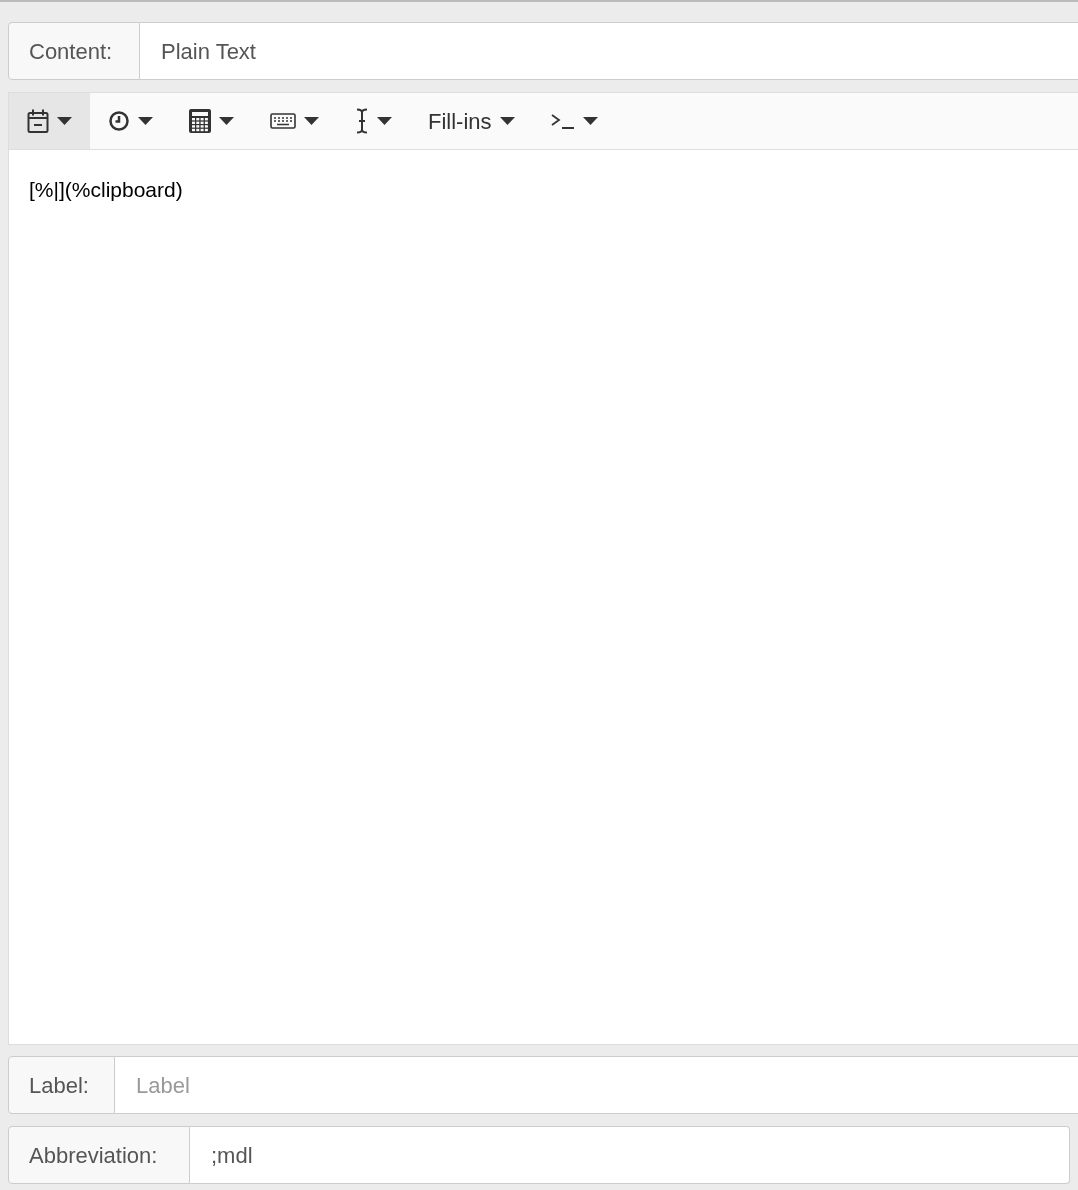  I want to click on input-field: Plain Text, so click(609, 51).